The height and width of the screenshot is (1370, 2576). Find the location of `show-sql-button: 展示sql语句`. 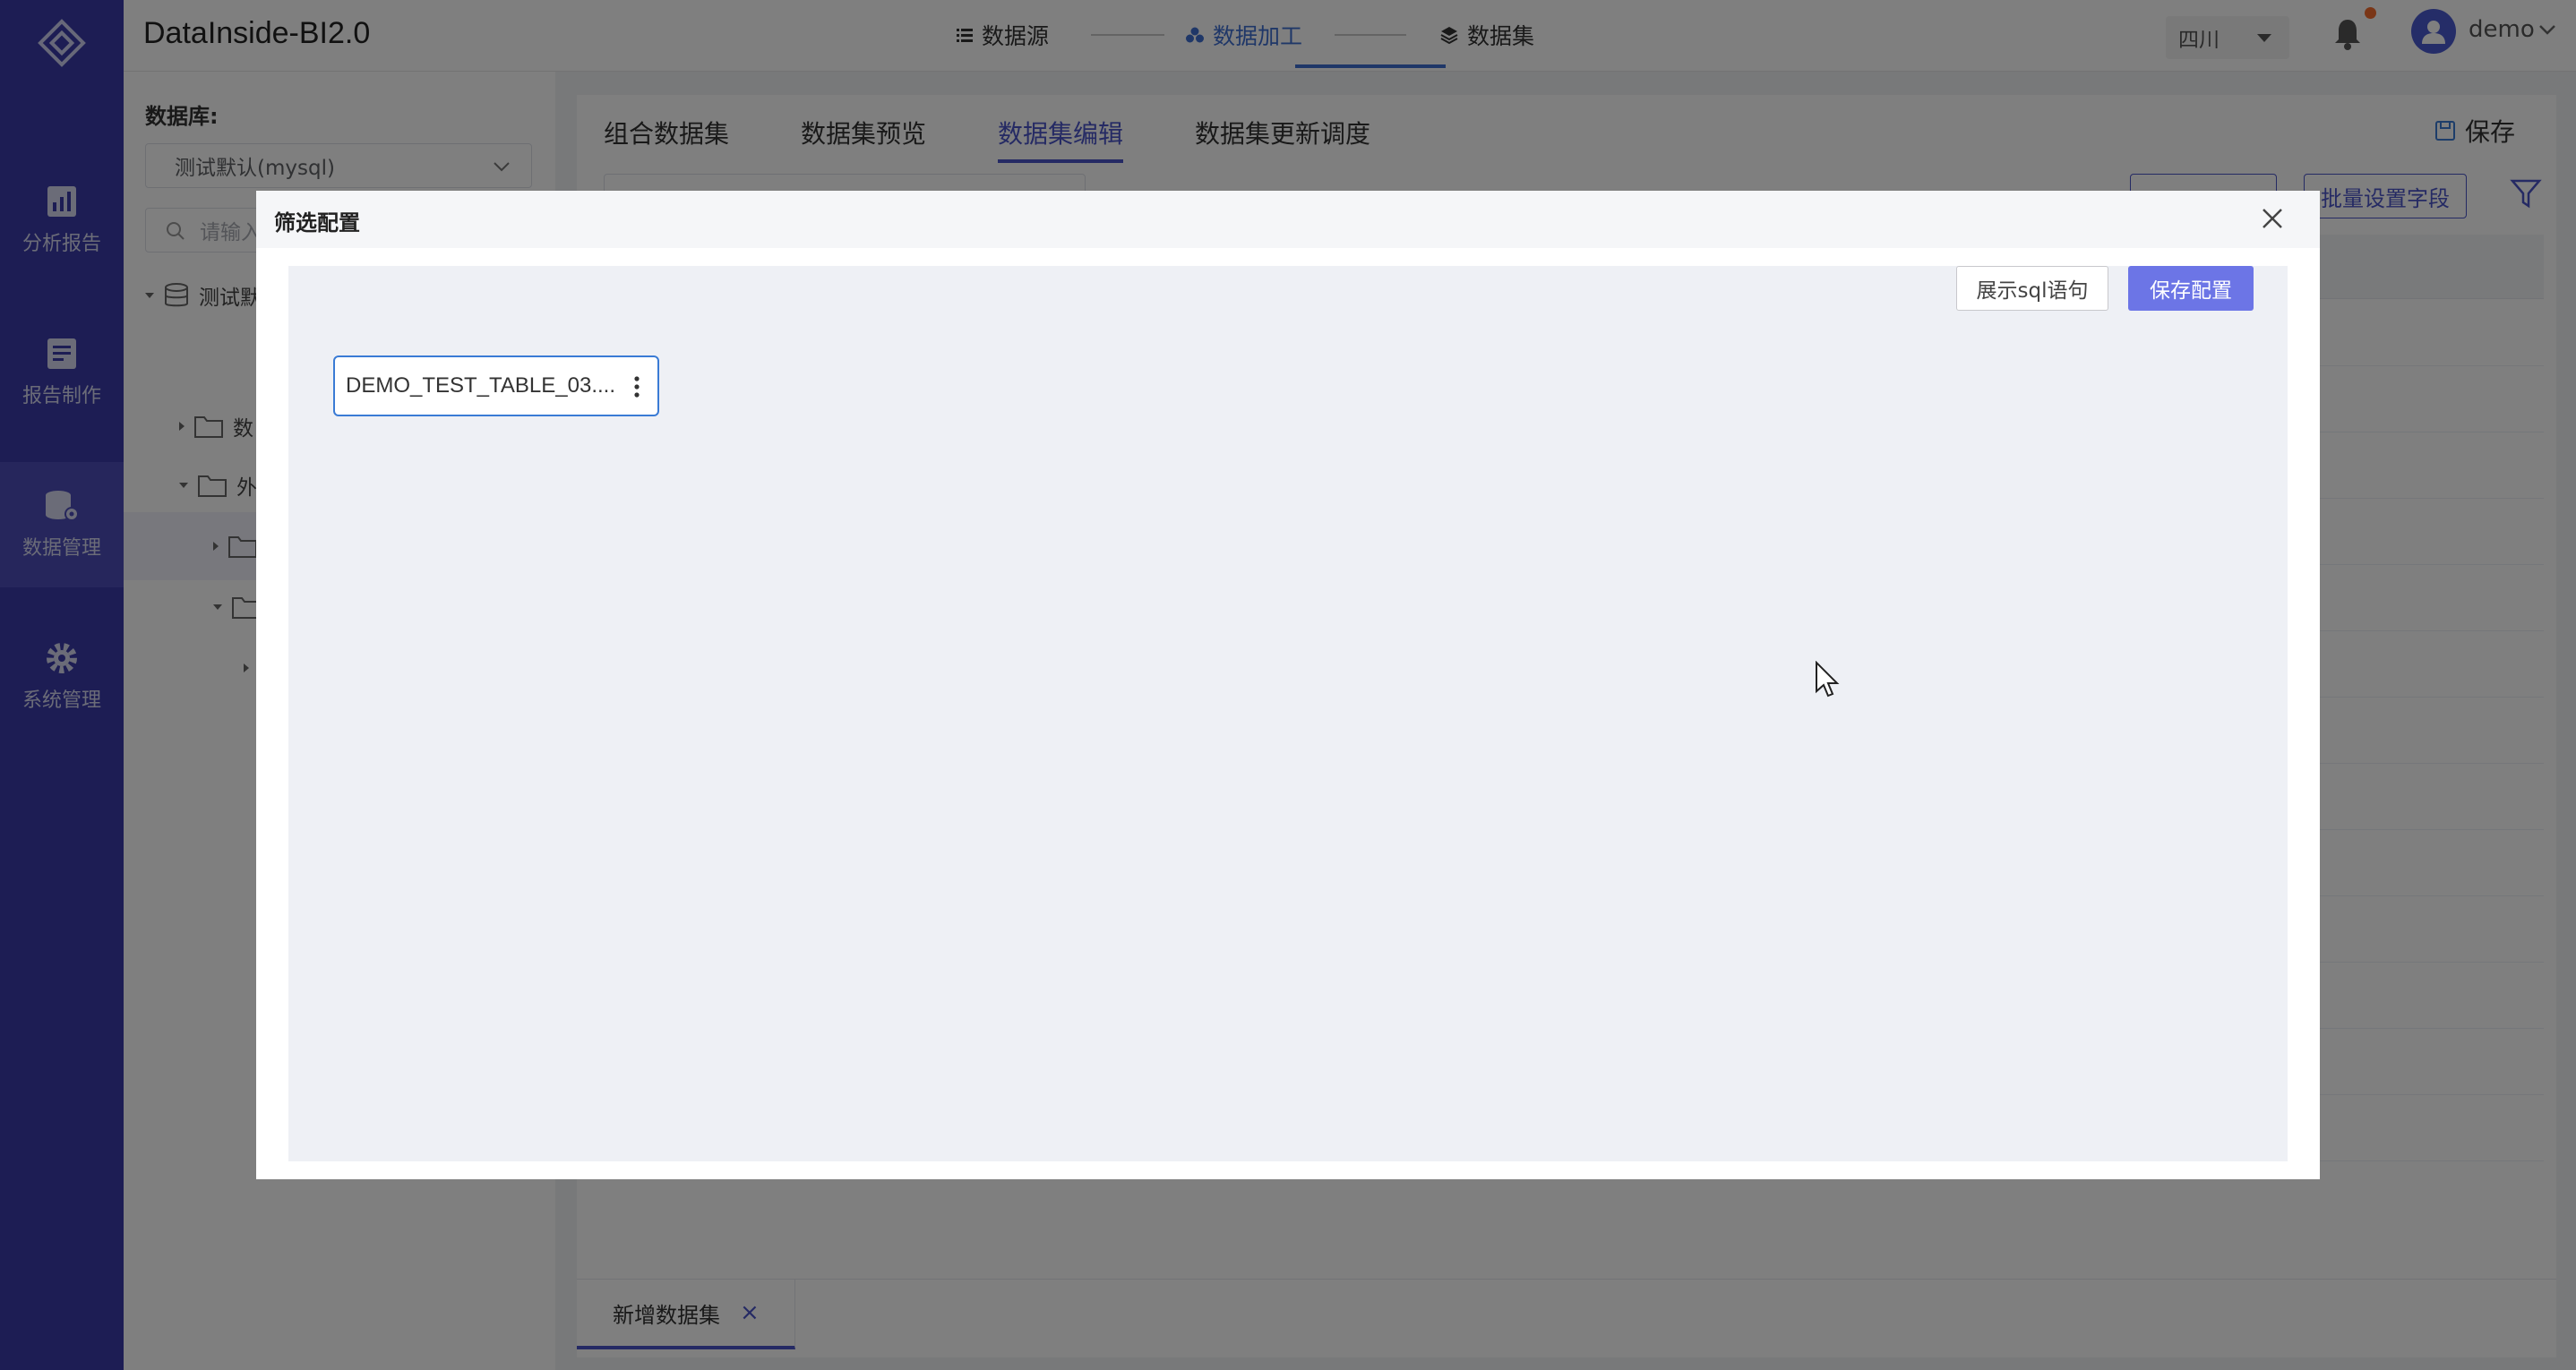

show-sql-button: 展示sql语句 is located at coordinates (2032, 288).